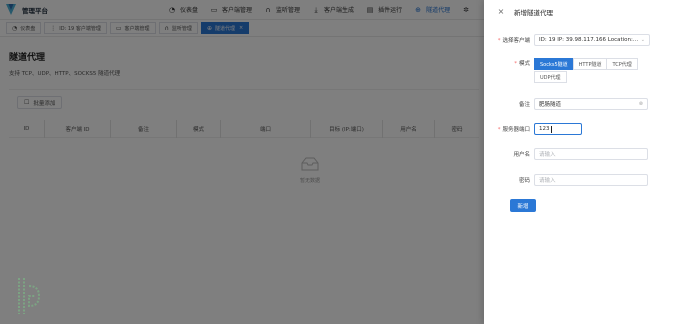  What do you see at coordinates (622, 64) in the screenshot?
I see `mode-option-tcp: TCP代理` at bounding box center [622, 64].